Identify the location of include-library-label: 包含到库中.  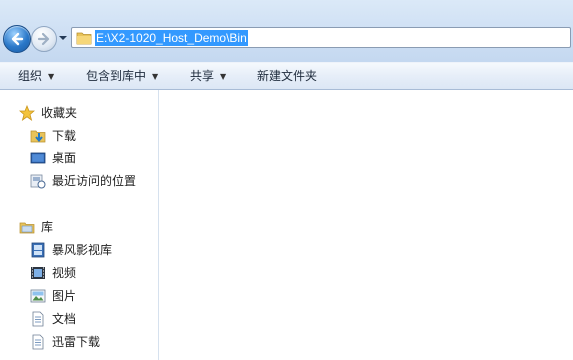
(116, 76).